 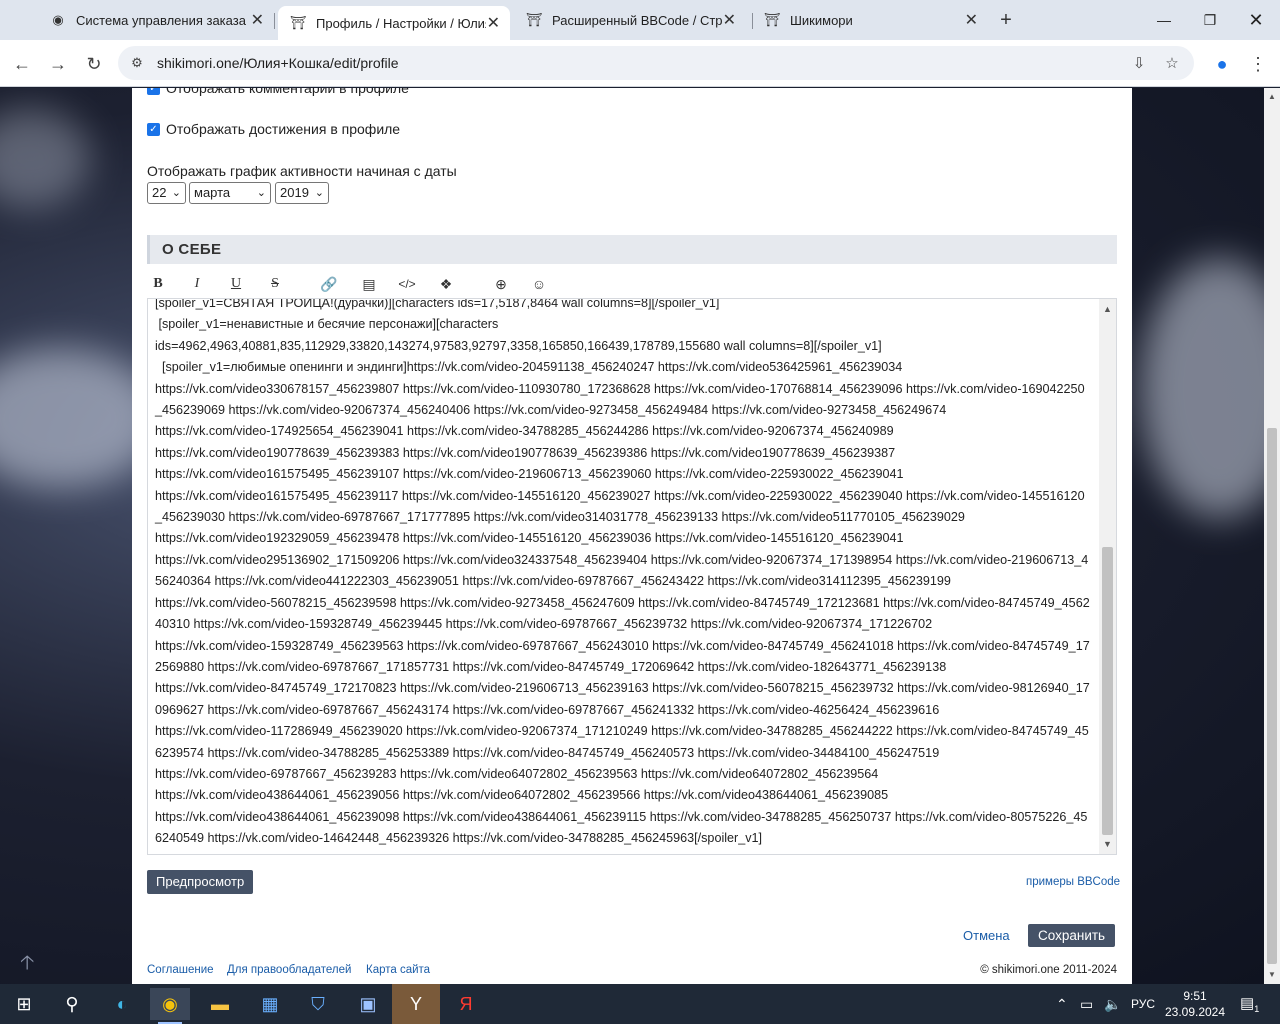 I want to click on checkbox-label: Отображать достижения в профиле, so click(x=283, y=129).